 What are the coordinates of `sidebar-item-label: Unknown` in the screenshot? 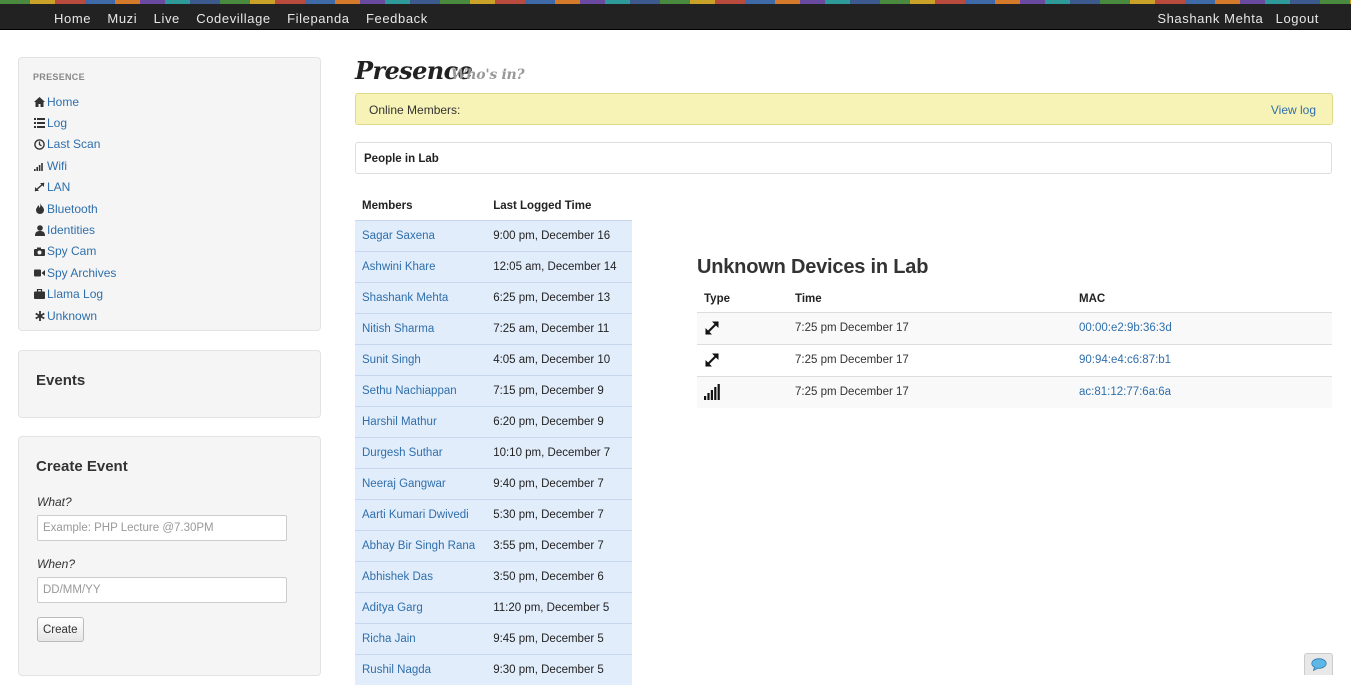 It's located at (72, 315).